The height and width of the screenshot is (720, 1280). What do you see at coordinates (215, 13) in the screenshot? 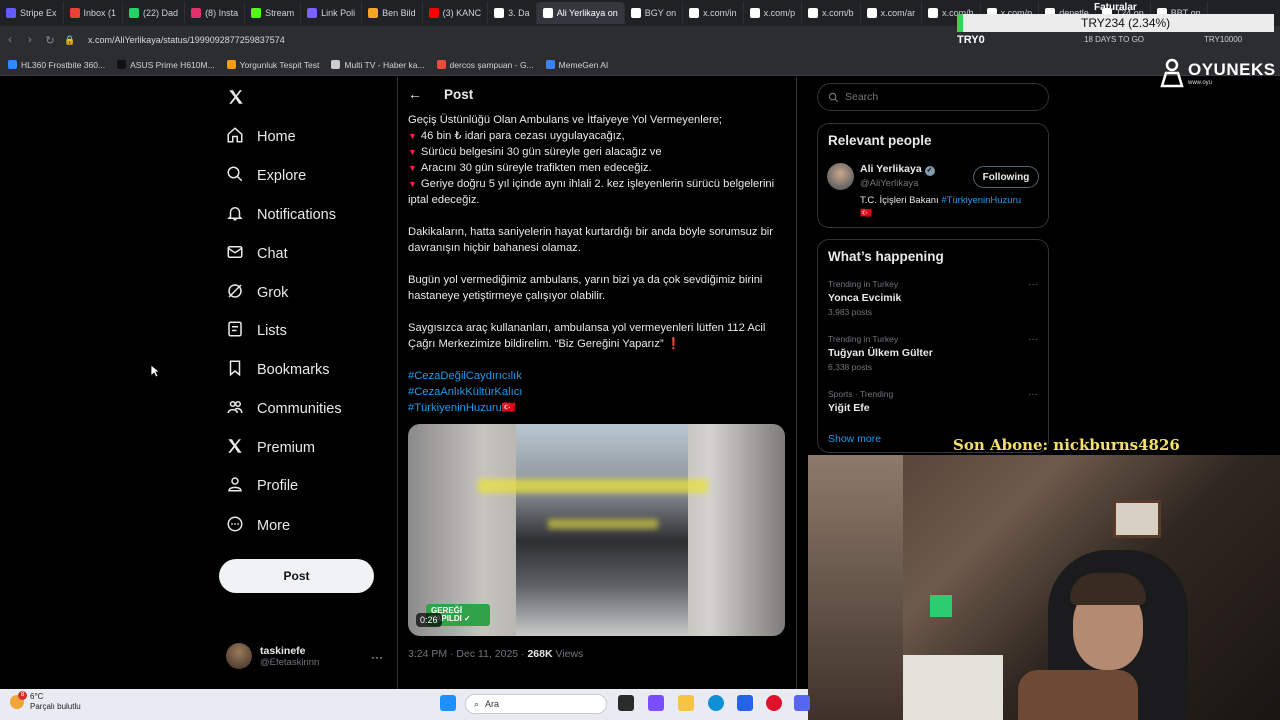
I see `browser-tab: (8) Insta` at bounding box center [215, 13].